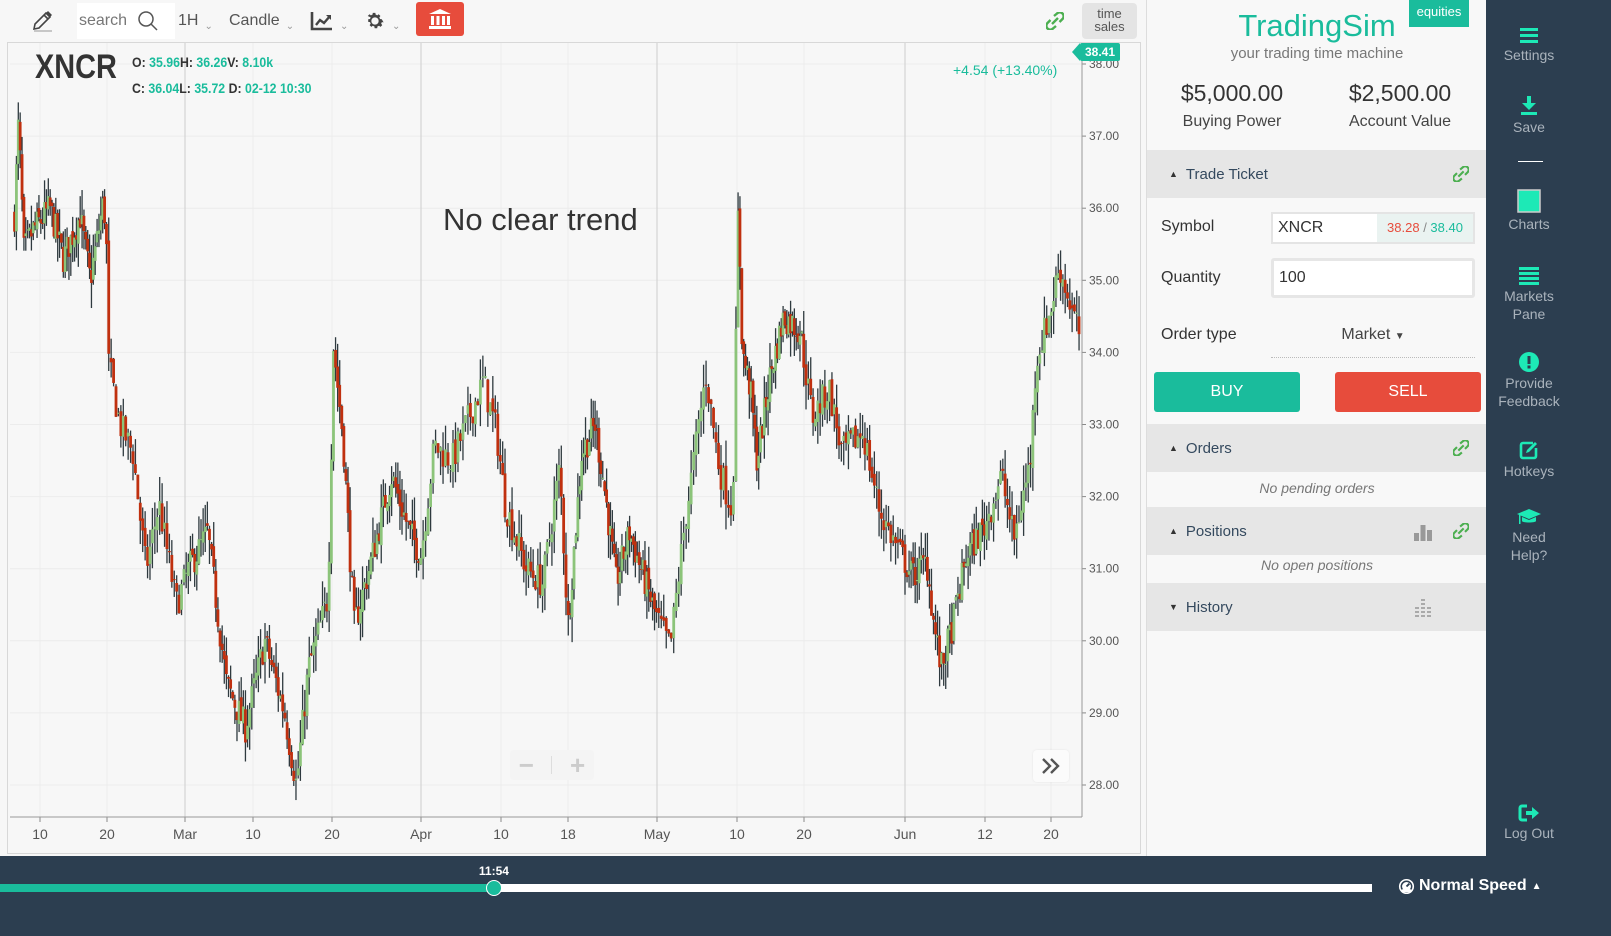 The height and width of the screenshot is (936, 1611). I want to click on nav-settings-label: Settings, so click(1529, 55).